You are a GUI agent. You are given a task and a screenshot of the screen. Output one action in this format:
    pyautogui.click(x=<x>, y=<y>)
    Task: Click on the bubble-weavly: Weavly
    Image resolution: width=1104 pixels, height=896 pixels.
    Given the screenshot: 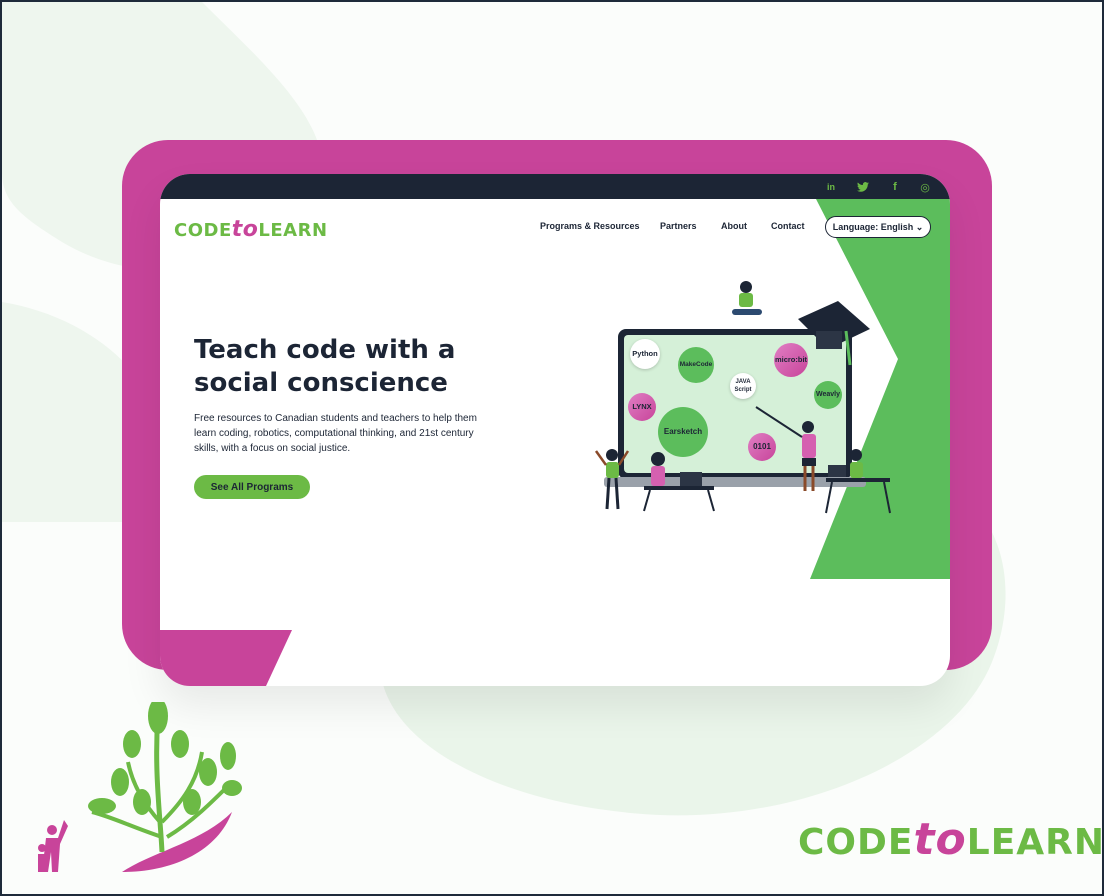 What is the action you would take?
    pyautogui.click(x=828, y=395)
    